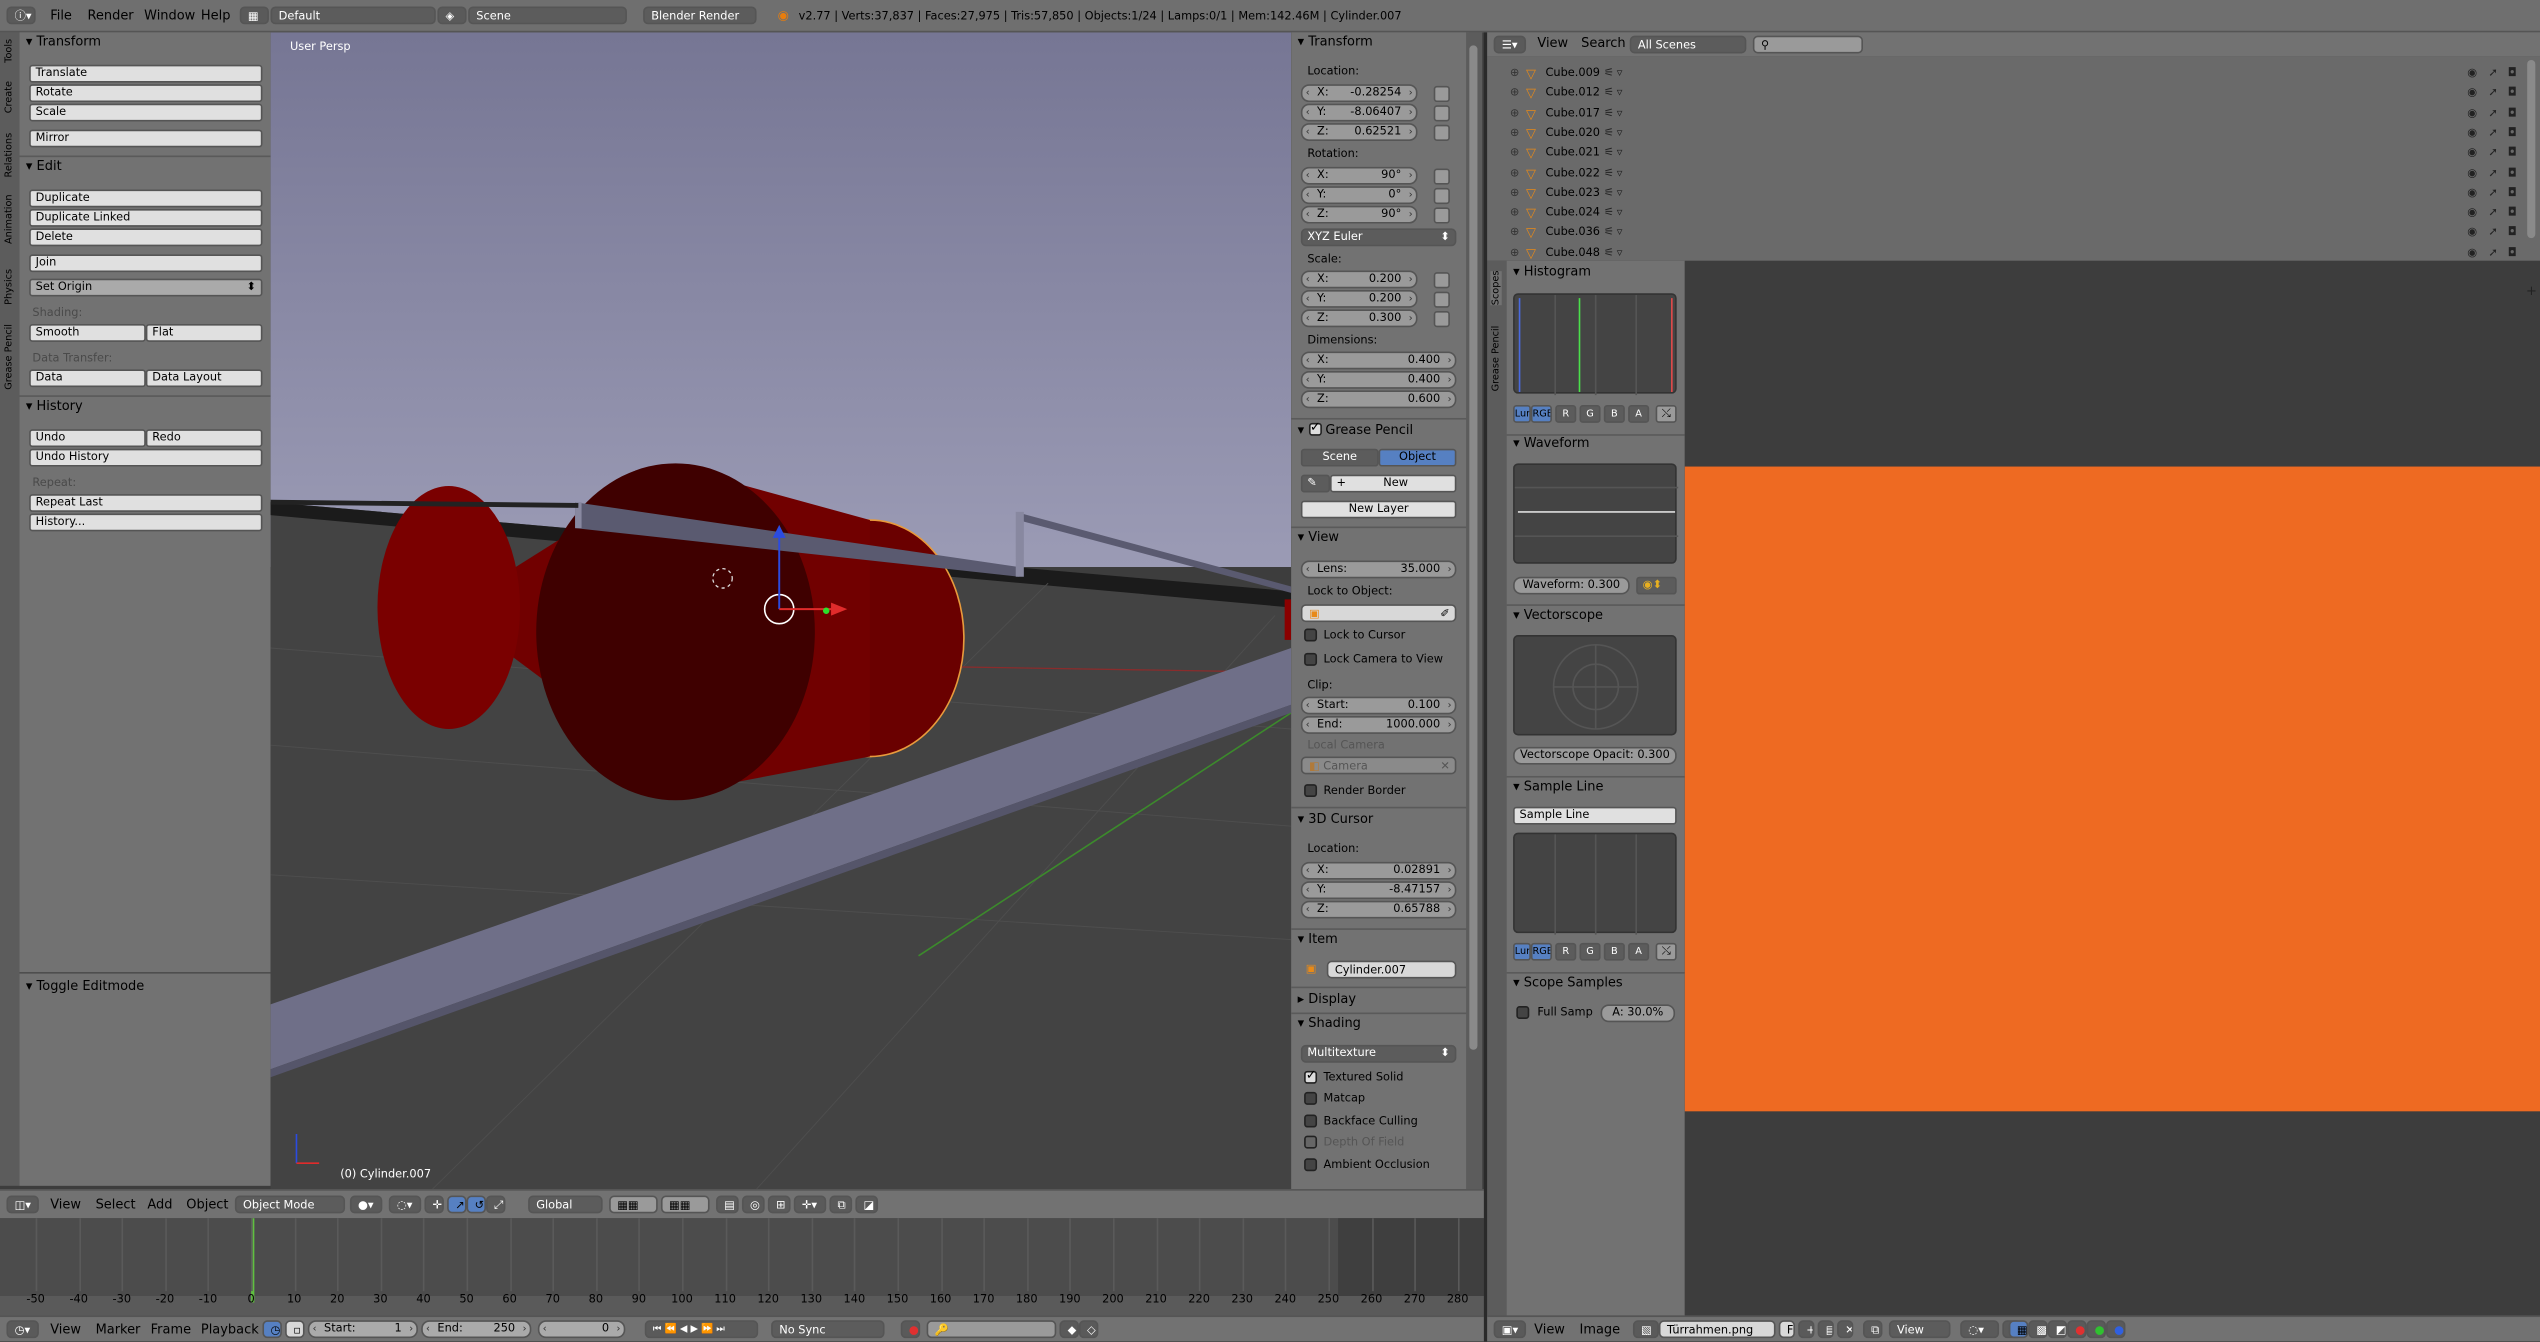  I want to click on textured-solid-checkbox, so click(1311, 1076).